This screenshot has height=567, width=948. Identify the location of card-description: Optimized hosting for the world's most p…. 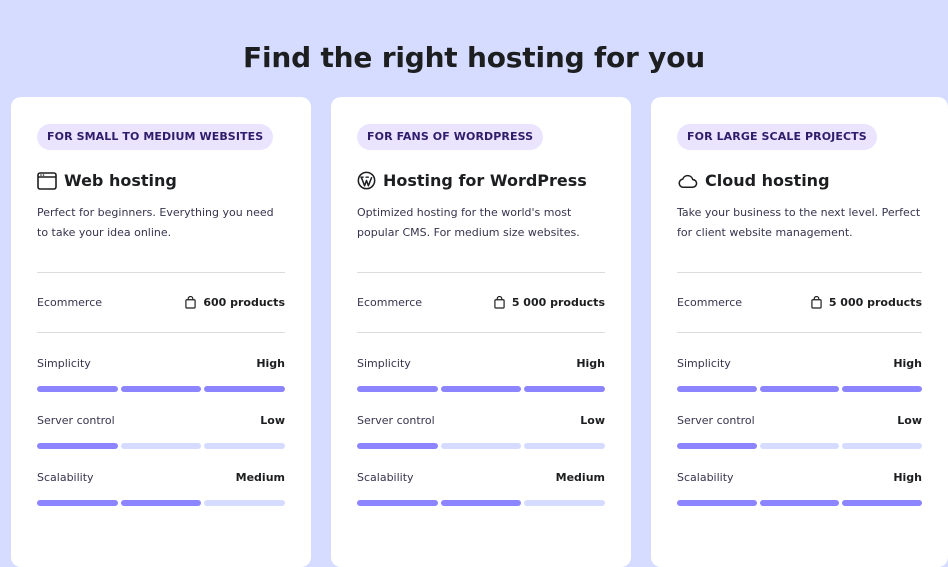
(468, 222).